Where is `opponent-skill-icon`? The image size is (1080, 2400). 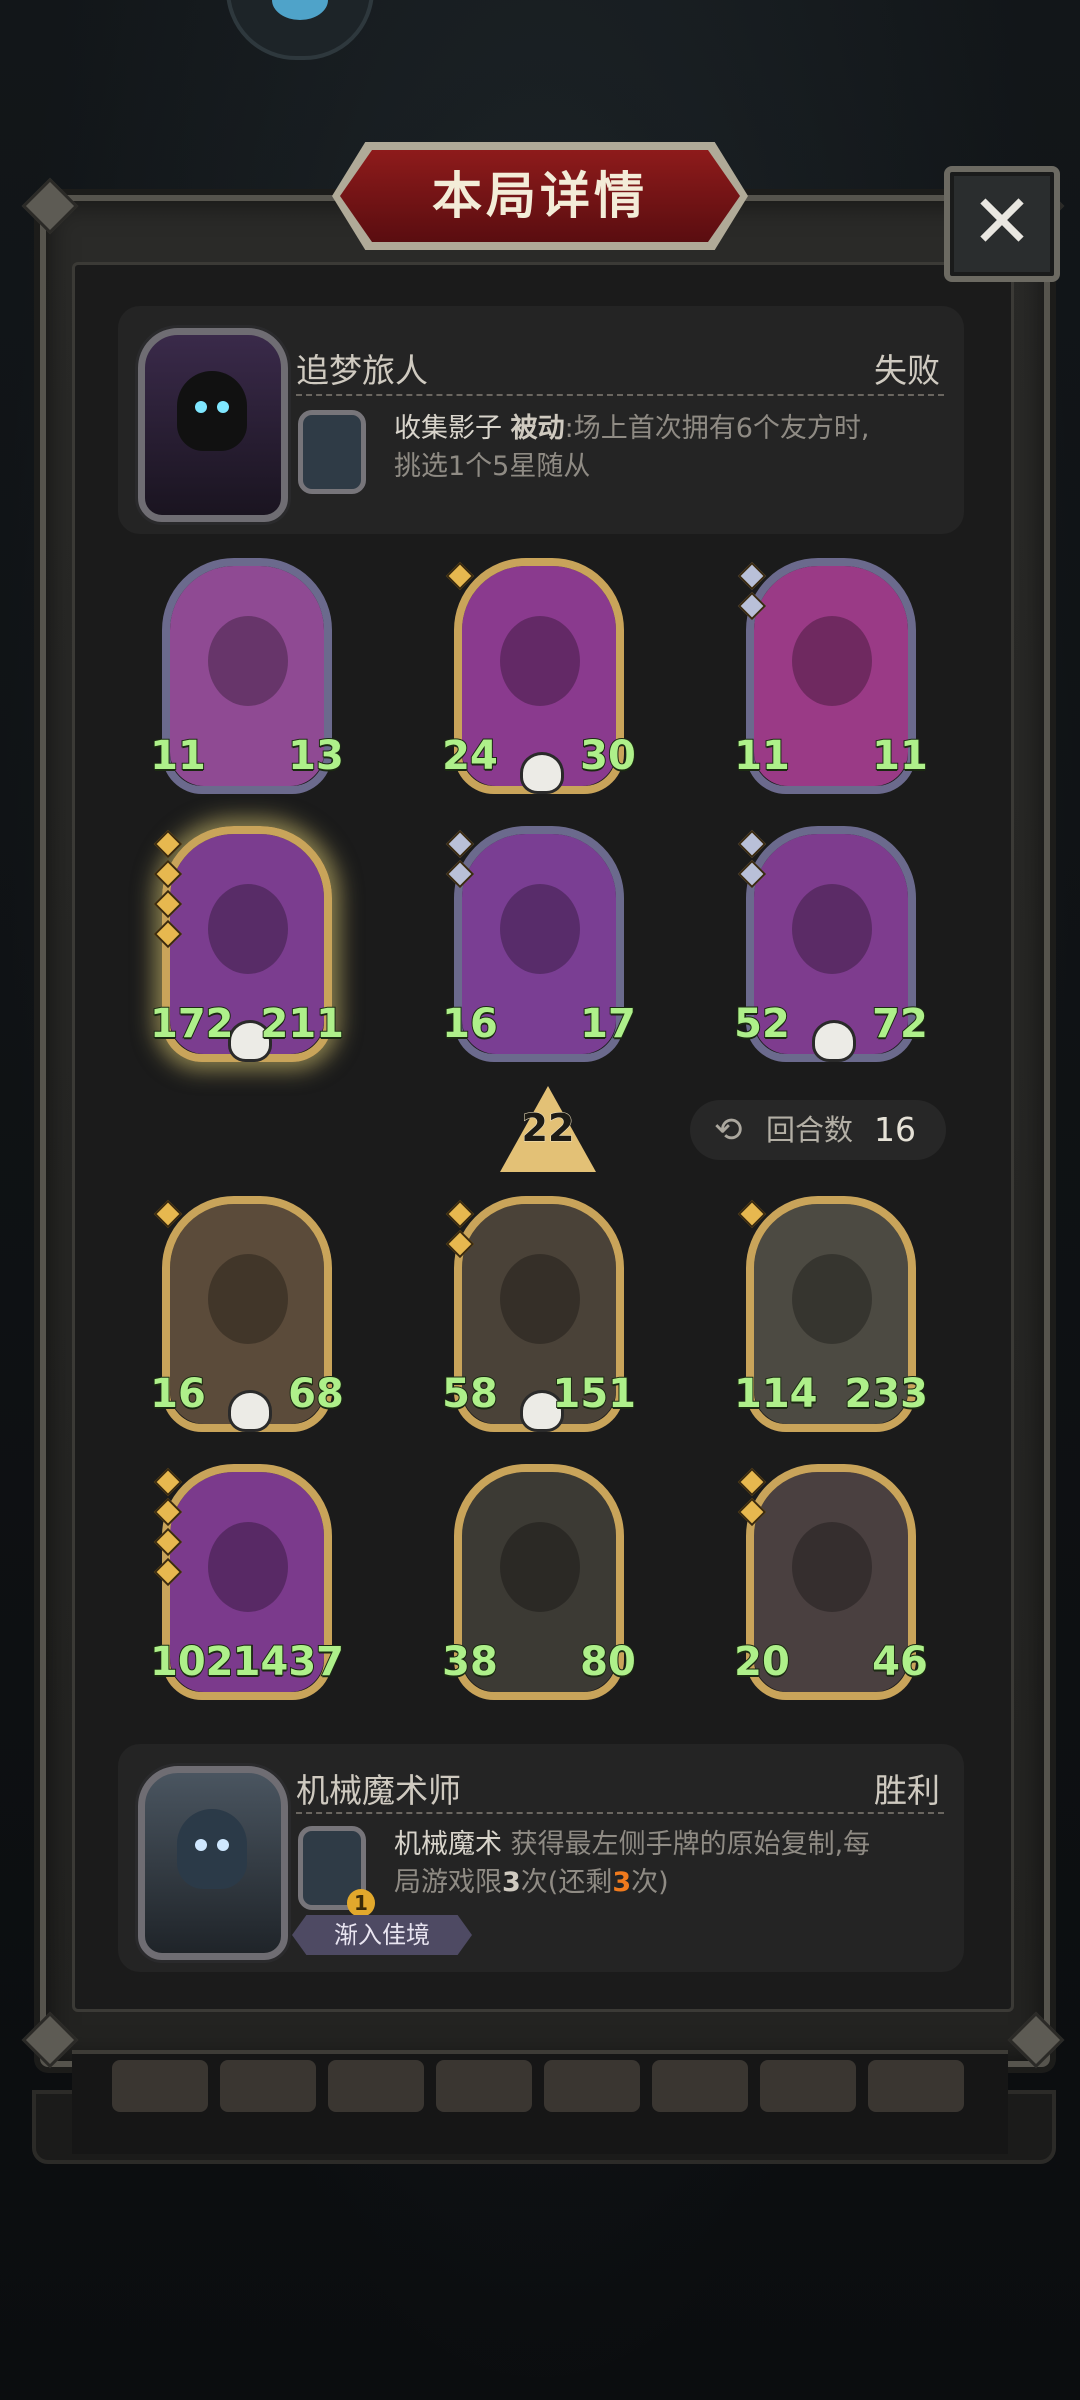 opponent-skill-icon is located at coordinates (332, 452).